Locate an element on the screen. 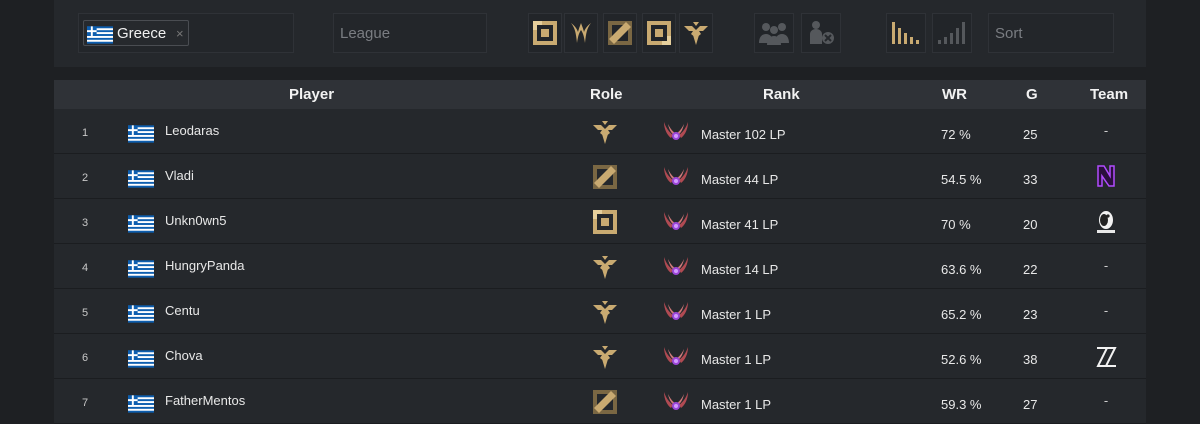 This screenshot has height=424, width=1200. bot-lane-icon is located at coordinates (659, 33).